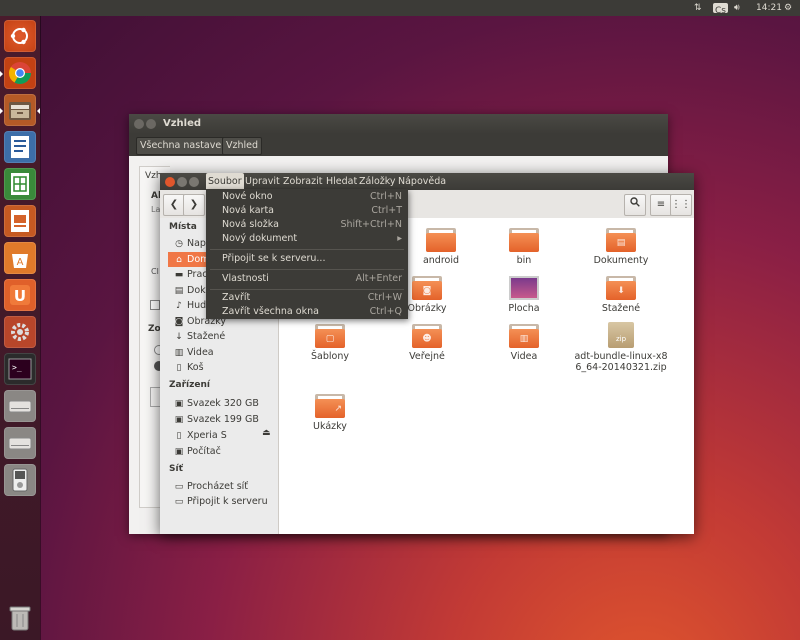  I want to click on network-updown-icon: ⇅, so click(698, 8).